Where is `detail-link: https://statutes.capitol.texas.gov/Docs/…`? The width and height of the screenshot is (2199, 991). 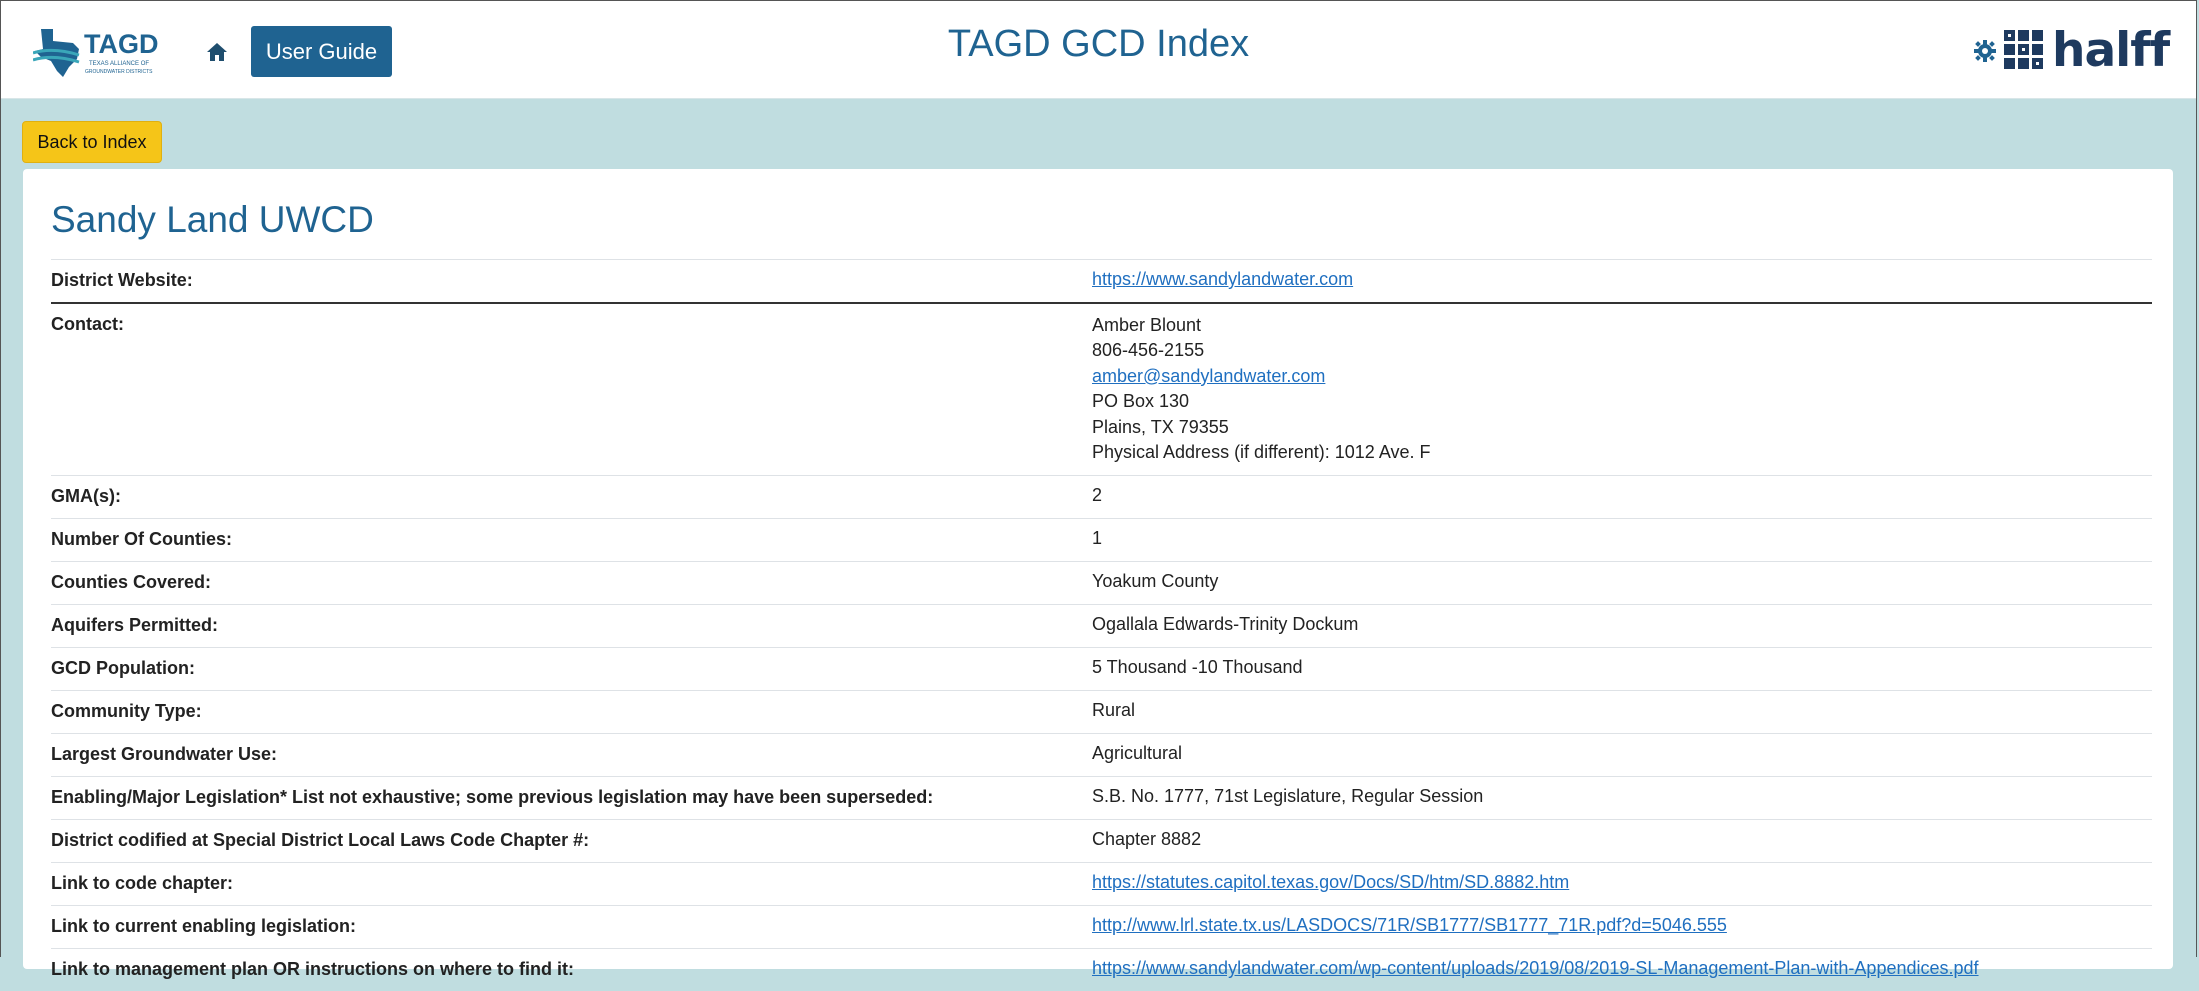 detail-link: https://statutes.capitol.texas.gov/Docs/… is located at coordinates (1330, 882).